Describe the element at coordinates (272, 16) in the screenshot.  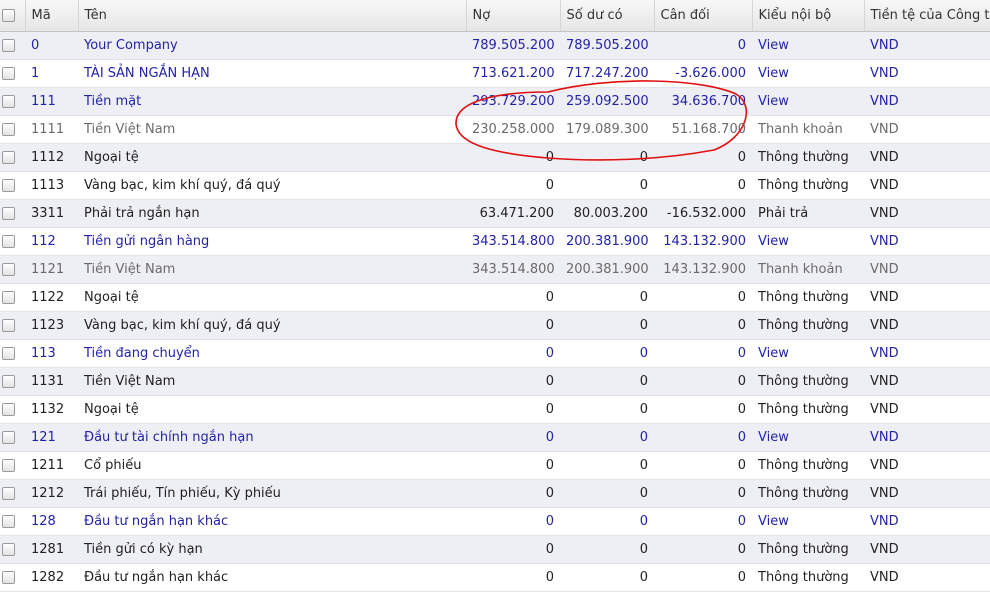
I see `column-header-name: Tên` at that location.